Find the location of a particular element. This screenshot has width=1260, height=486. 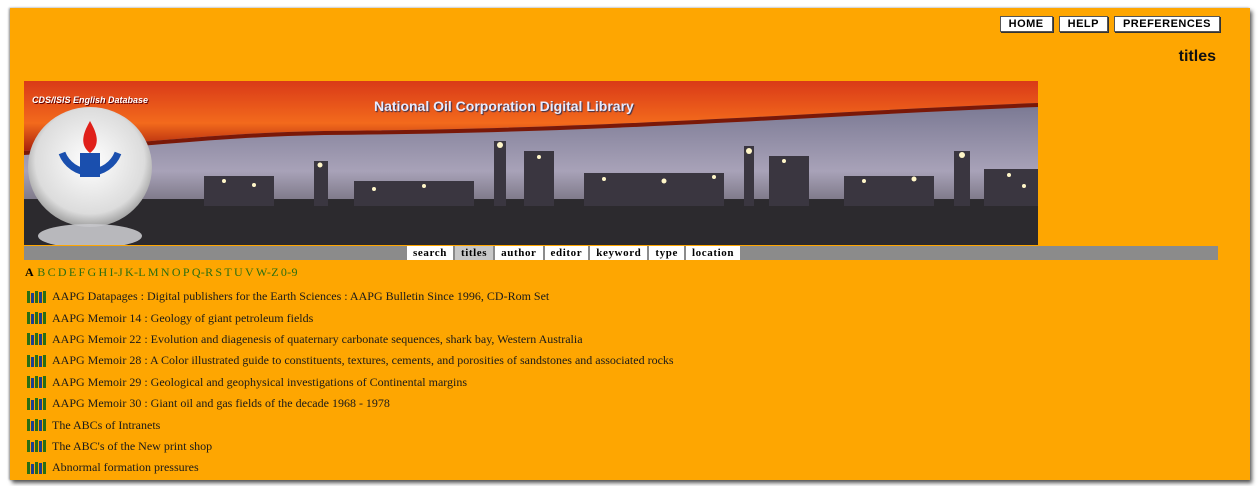

alphabet-link-k-l: K-L is located at coordinates (135, 272).